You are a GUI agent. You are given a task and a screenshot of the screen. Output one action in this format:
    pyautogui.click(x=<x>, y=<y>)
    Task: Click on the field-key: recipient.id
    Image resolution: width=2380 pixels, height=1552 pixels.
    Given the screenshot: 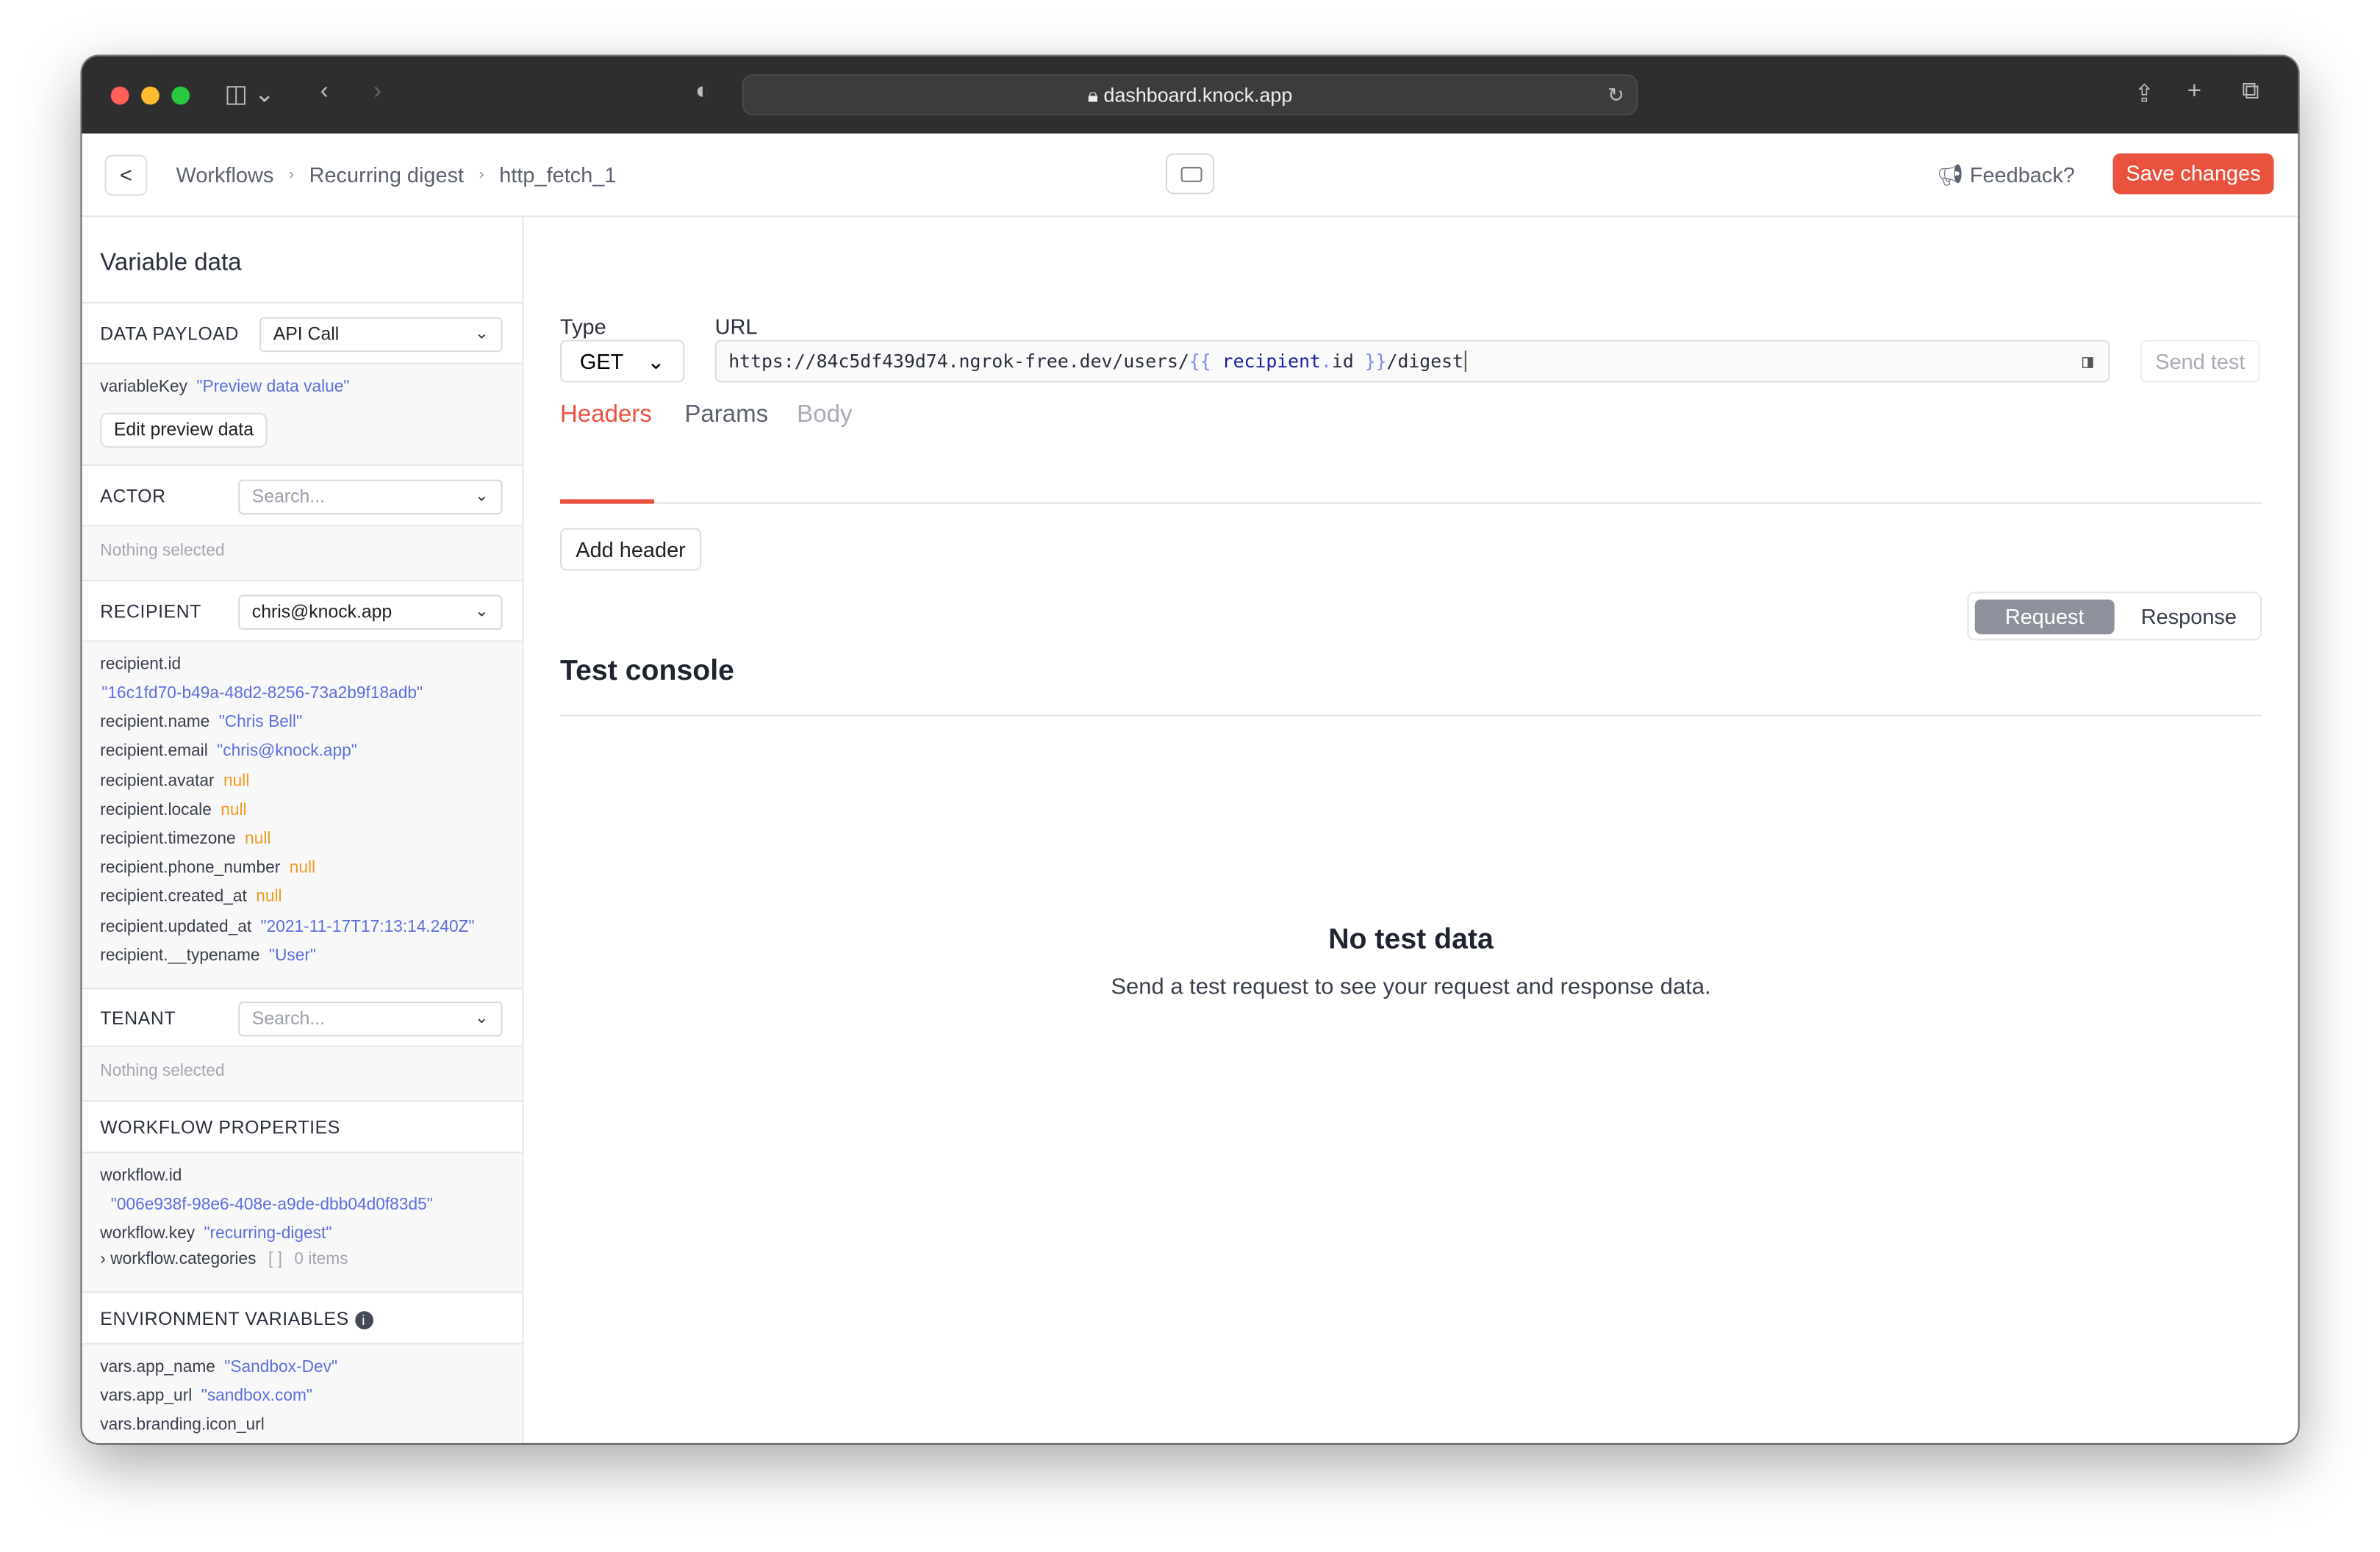 What is the action you would take?
    pyautogui.click(x=141, y=664)
    